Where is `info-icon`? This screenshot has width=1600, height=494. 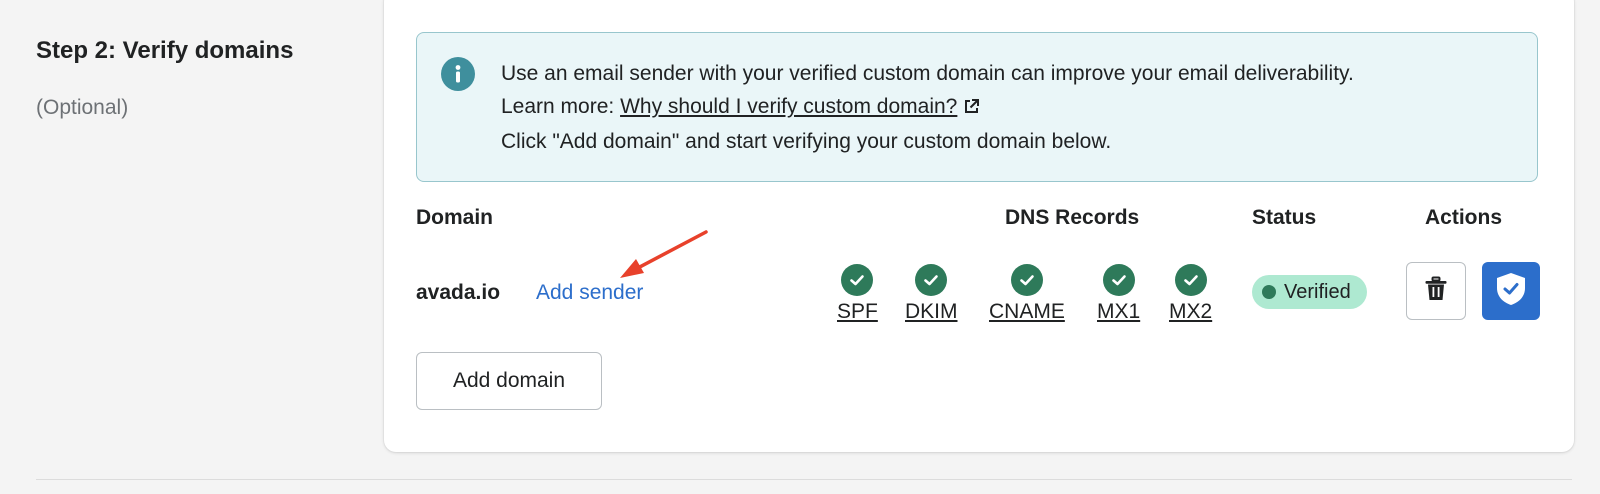 info-icon is located at coordinates (458, 74).